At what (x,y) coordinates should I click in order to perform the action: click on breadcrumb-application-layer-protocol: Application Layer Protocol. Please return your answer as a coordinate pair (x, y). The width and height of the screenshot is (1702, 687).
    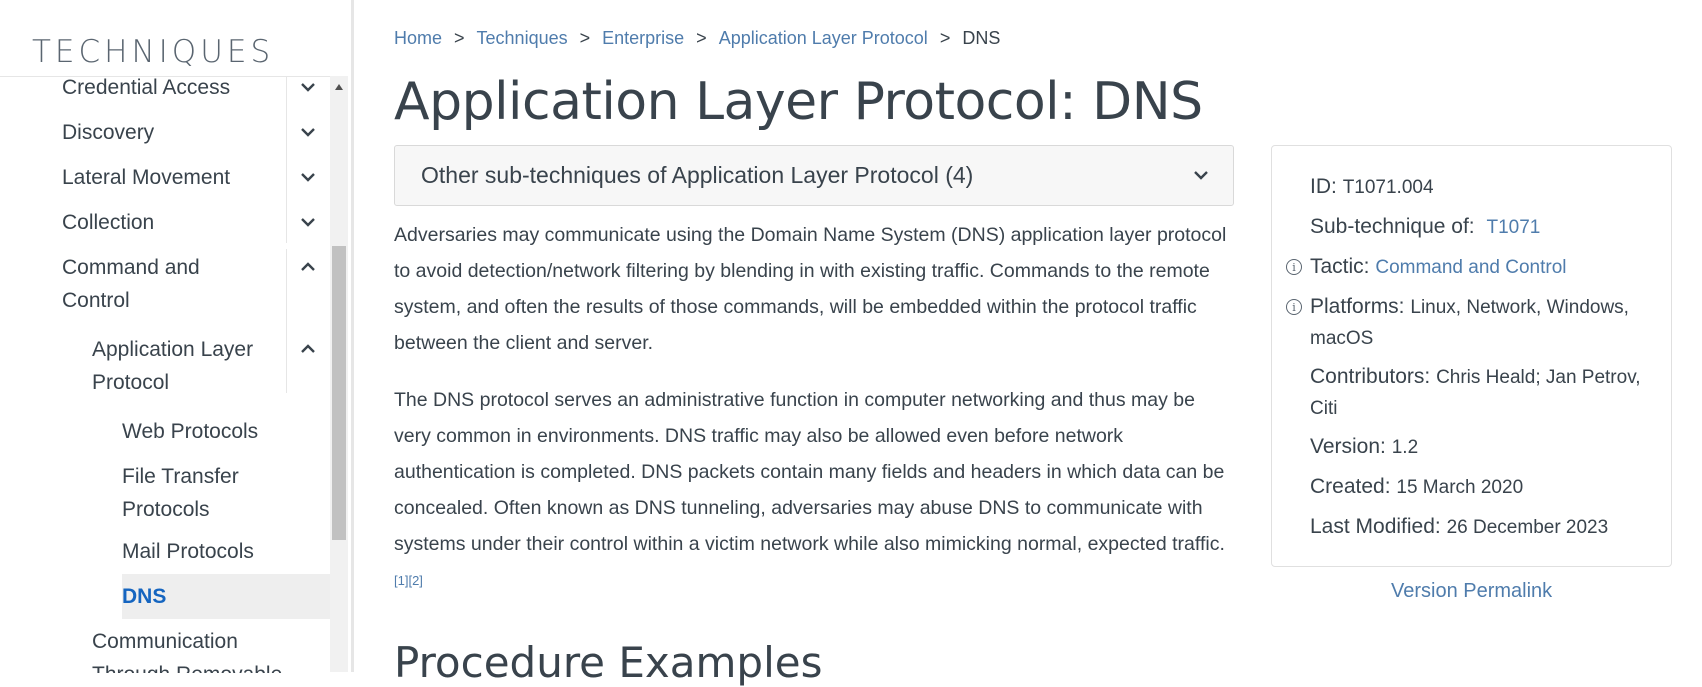
    Looking at the image, I should click on (823, 38).